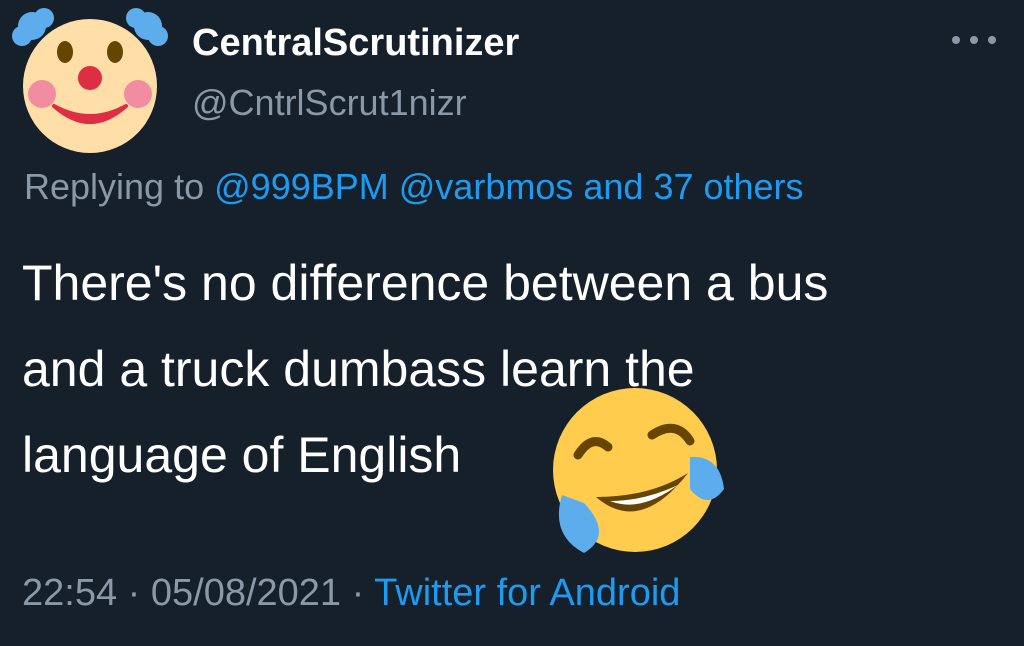 The width and height of the screenshot is (1024, 646). What do you see at coordinates (693, 186) in the screenshot?
I see `reply-others-link: and 37 others` at bounding box center [693, 186].